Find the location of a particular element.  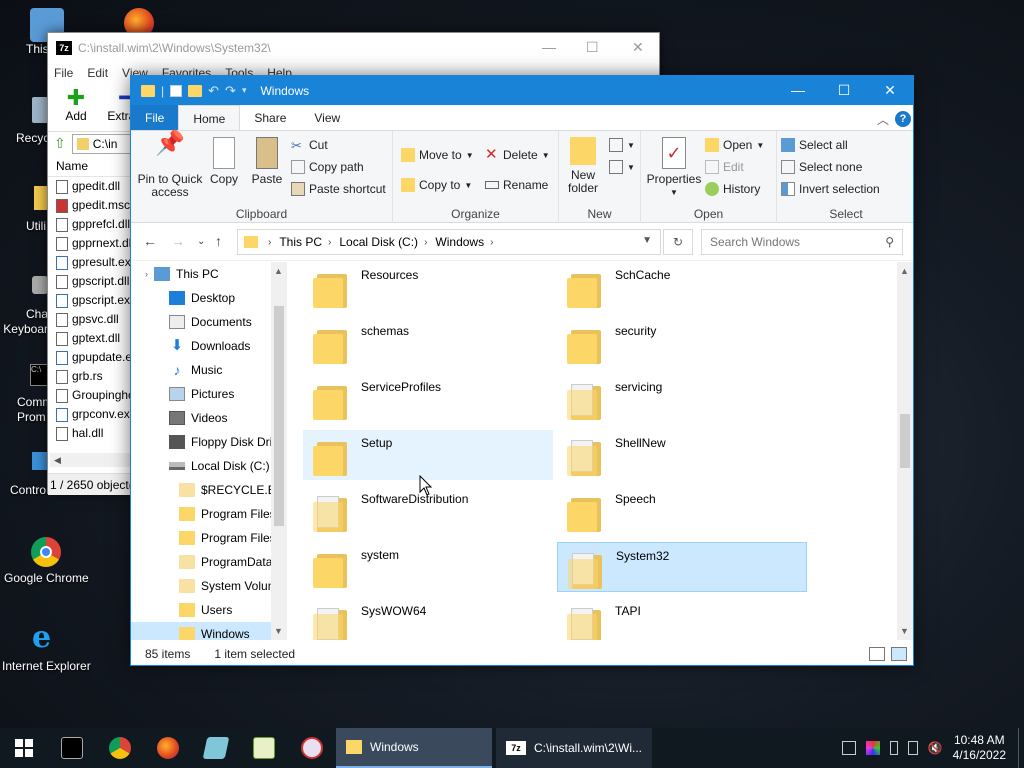

nav-item-local-disk: Local Disk (C:) is located at coordinates (219, 466).